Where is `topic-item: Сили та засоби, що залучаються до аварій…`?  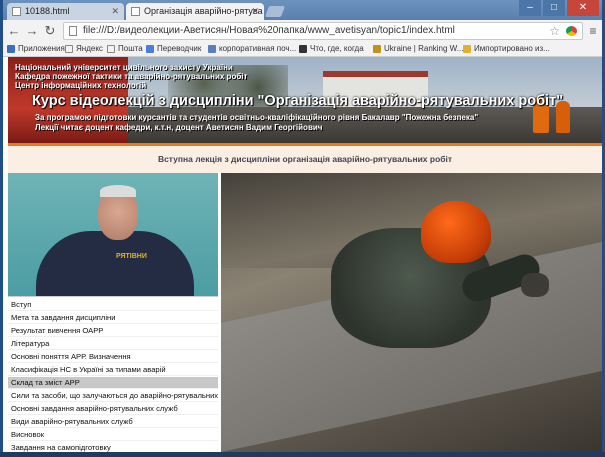
topic-item: Сили та засоби, що залучаються до аварій… is located at coordinates (113, 396).